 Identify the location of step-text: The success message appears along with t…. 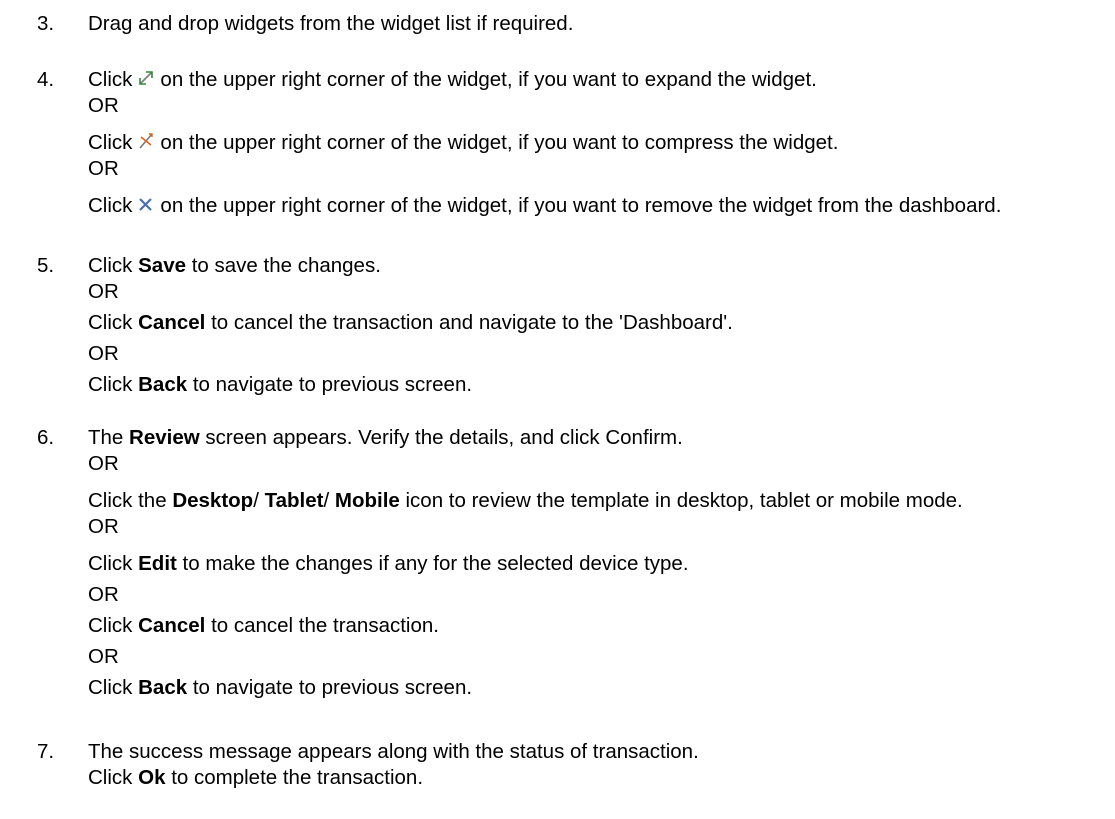
(393, 751).